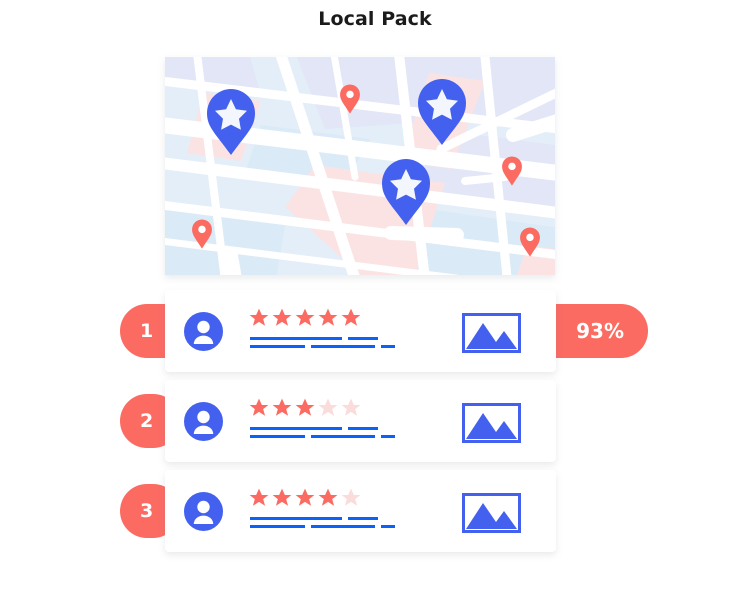 This screenshot has height=600, width=750. Describe the element at coordinates (375, 19) in the screenshot. I see `page-title: Local Pack` at that location.